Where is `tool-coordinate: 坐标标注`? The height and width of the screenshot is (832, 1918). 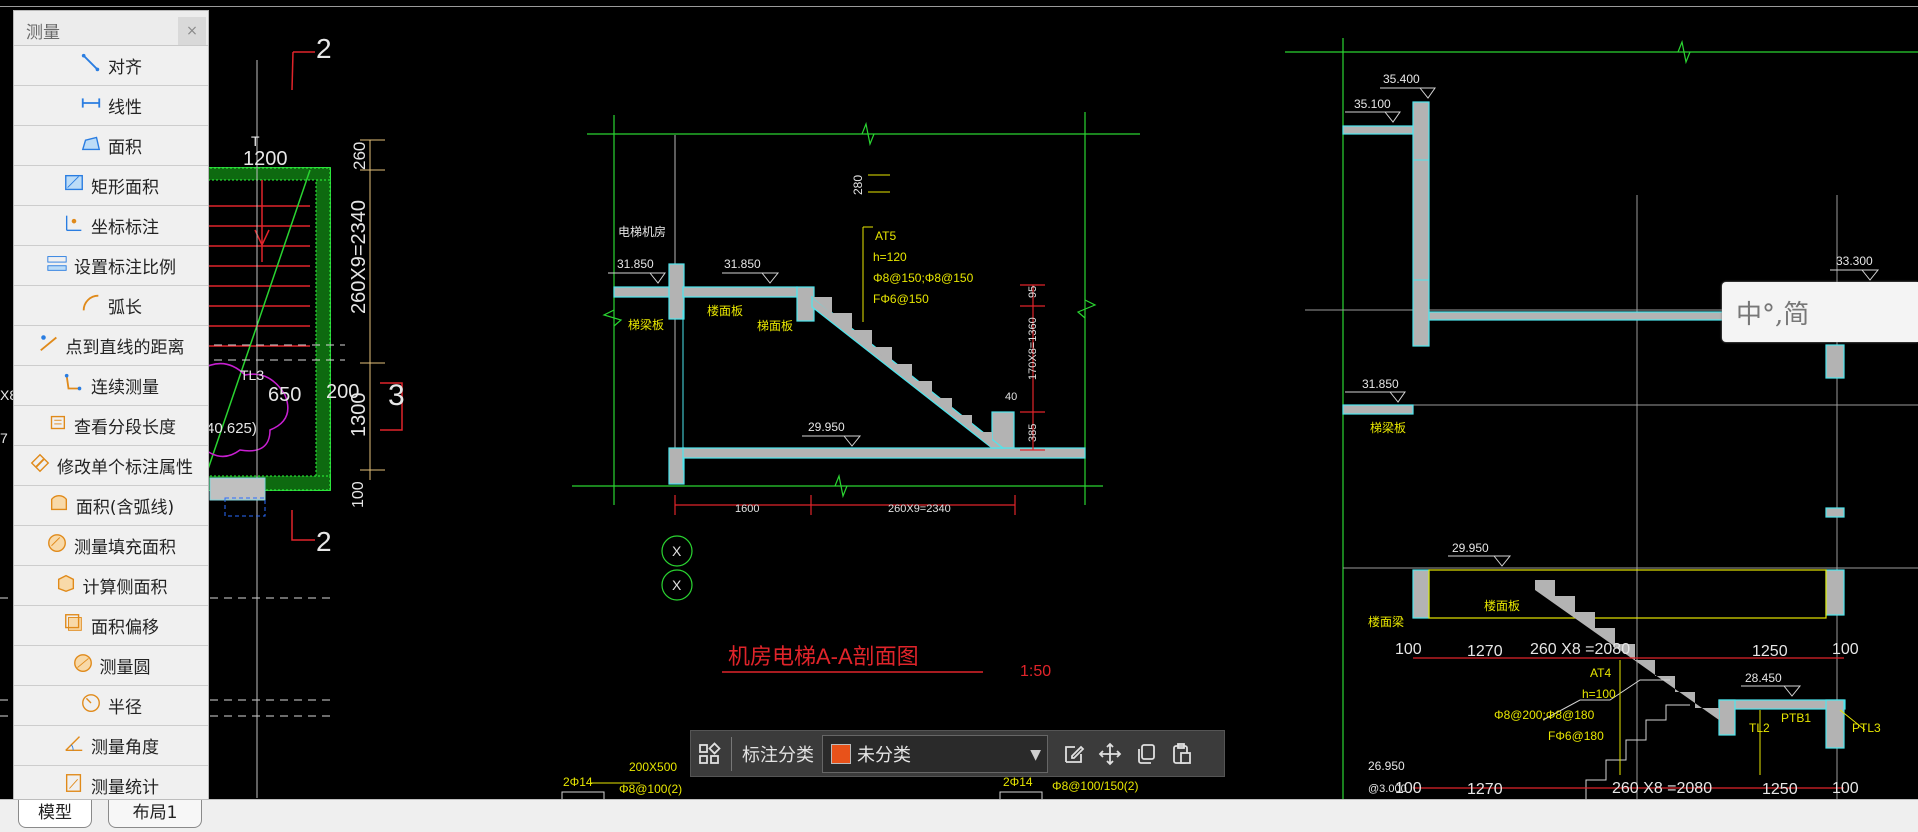 tool-coordinate: 坐标标注 is located at coordinates (111, 226).